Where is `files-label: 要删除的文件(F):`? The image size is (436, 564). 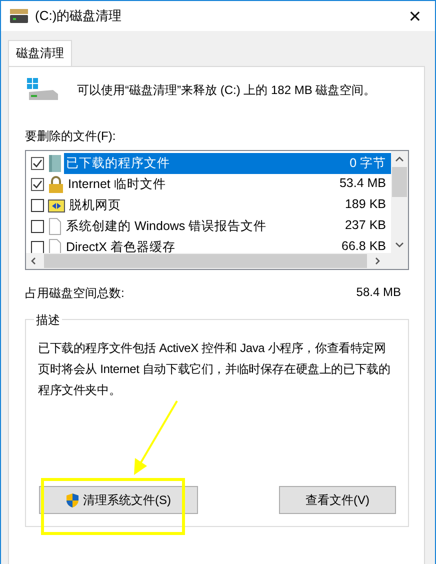
files-label: 要删除的文件(F): is located at coordinates (71, 136).